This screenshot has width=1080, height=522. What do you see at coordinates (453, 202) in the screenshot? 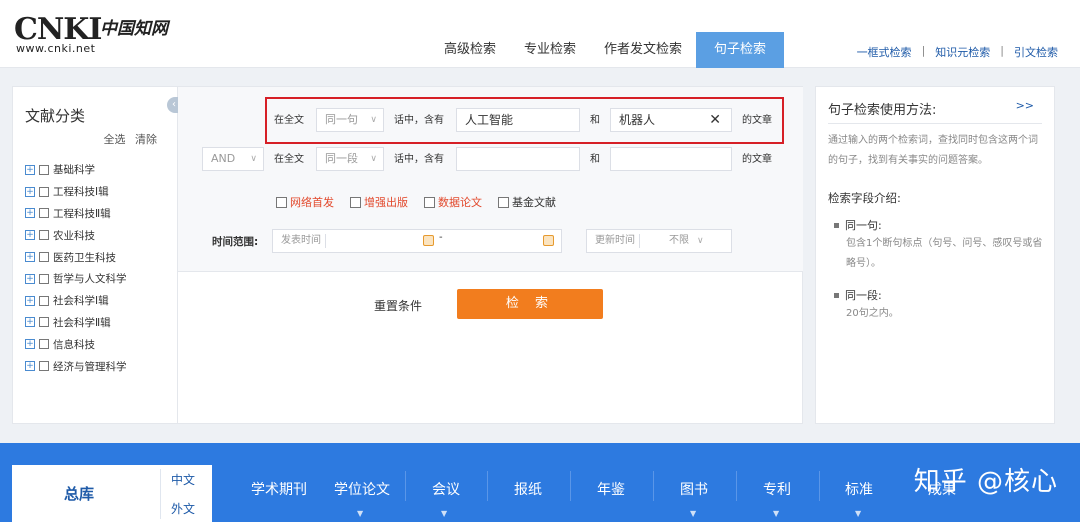
I see `checkbox-data-paper: 数据论文` at bounding box center [453, 202].